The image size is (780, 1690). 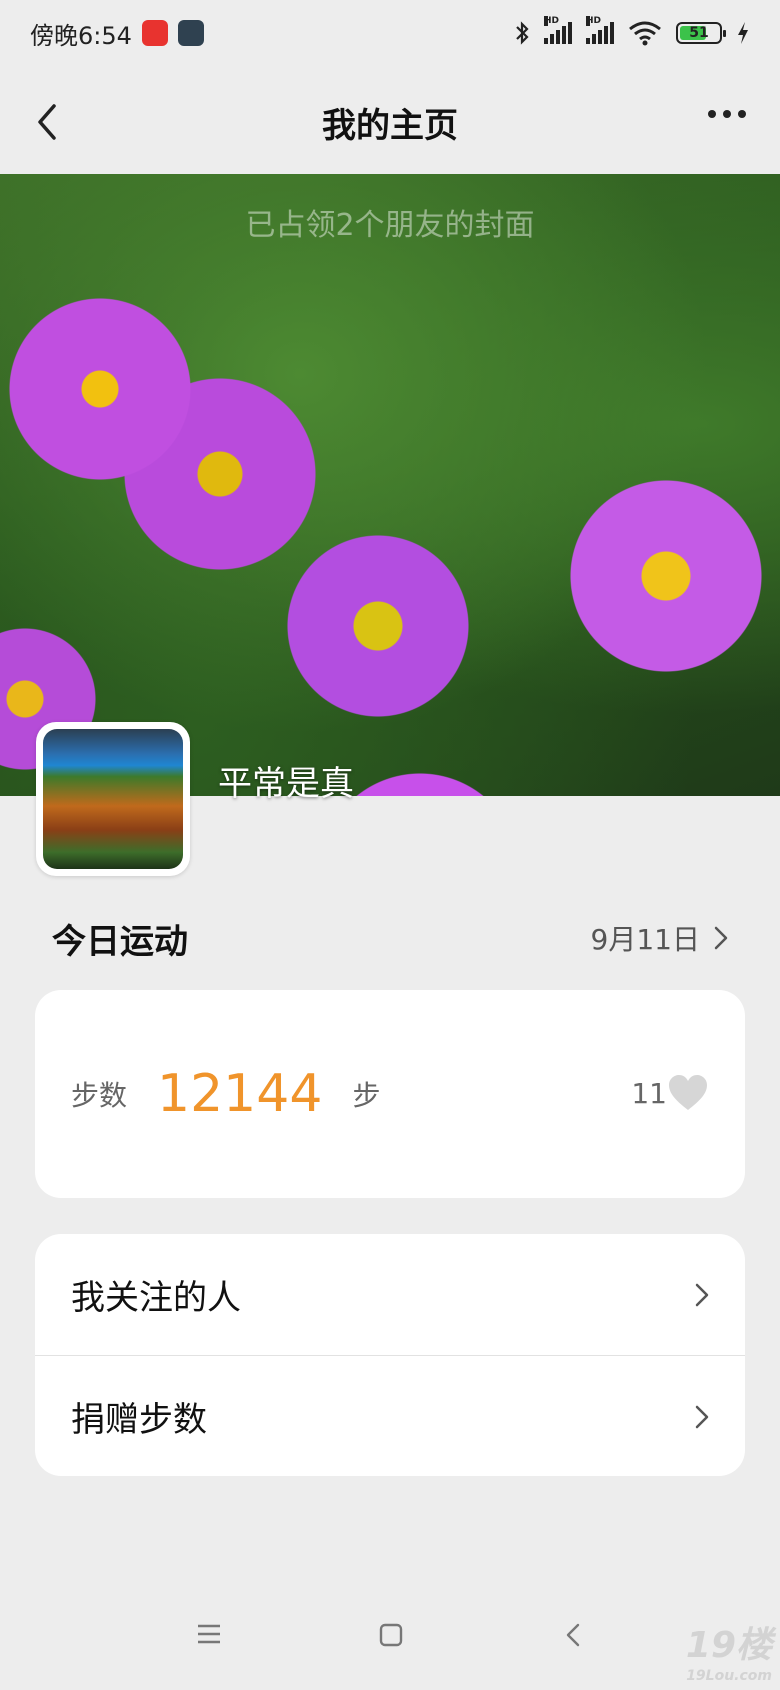 I want to click on steps-card: 步数 12144 步 11, so click(x=390, y=1094).